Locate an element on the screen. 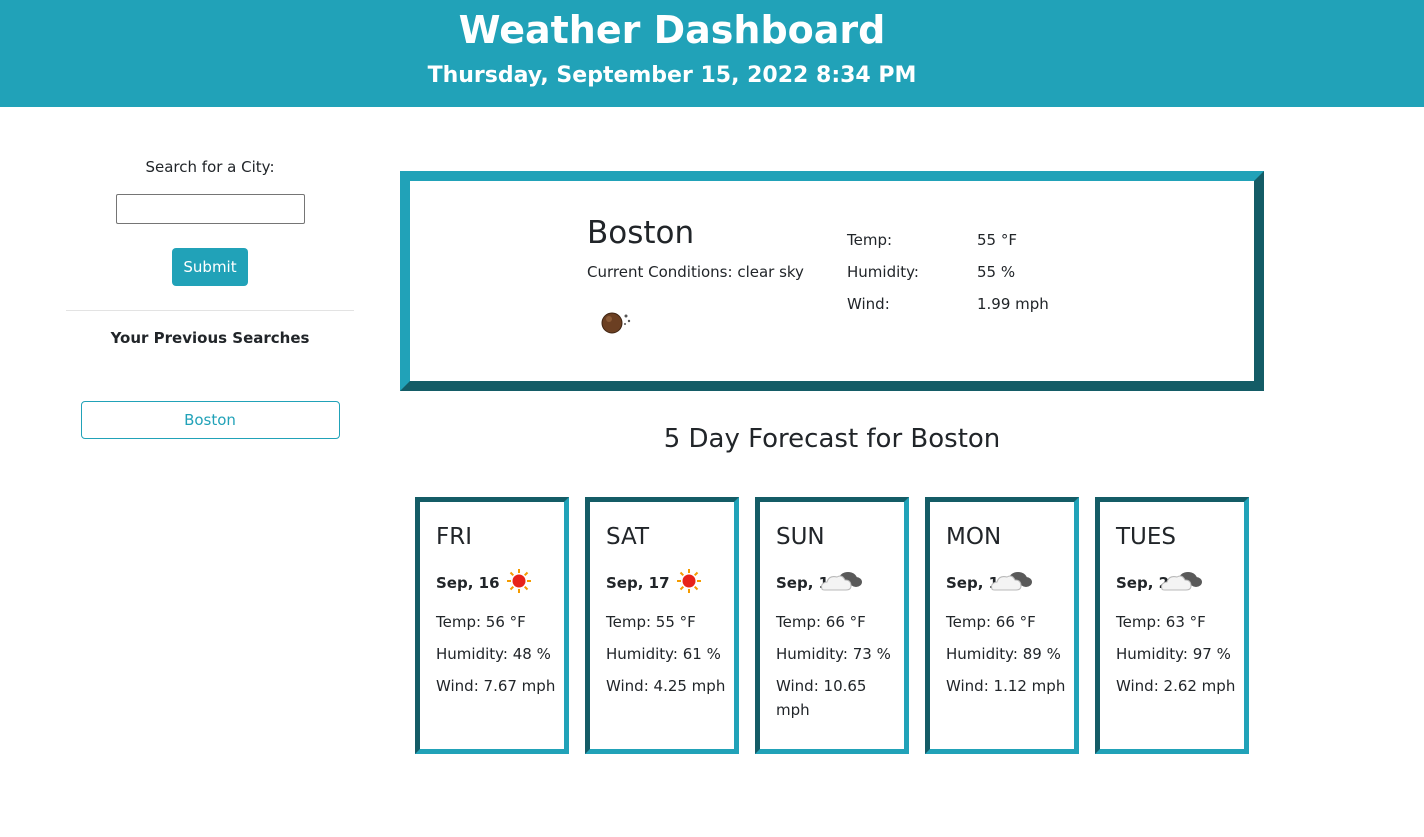 This screenshot has width=1424, height=837. forecast-wind: Wind: 4.25 mph is located at coordinates (666, 686).